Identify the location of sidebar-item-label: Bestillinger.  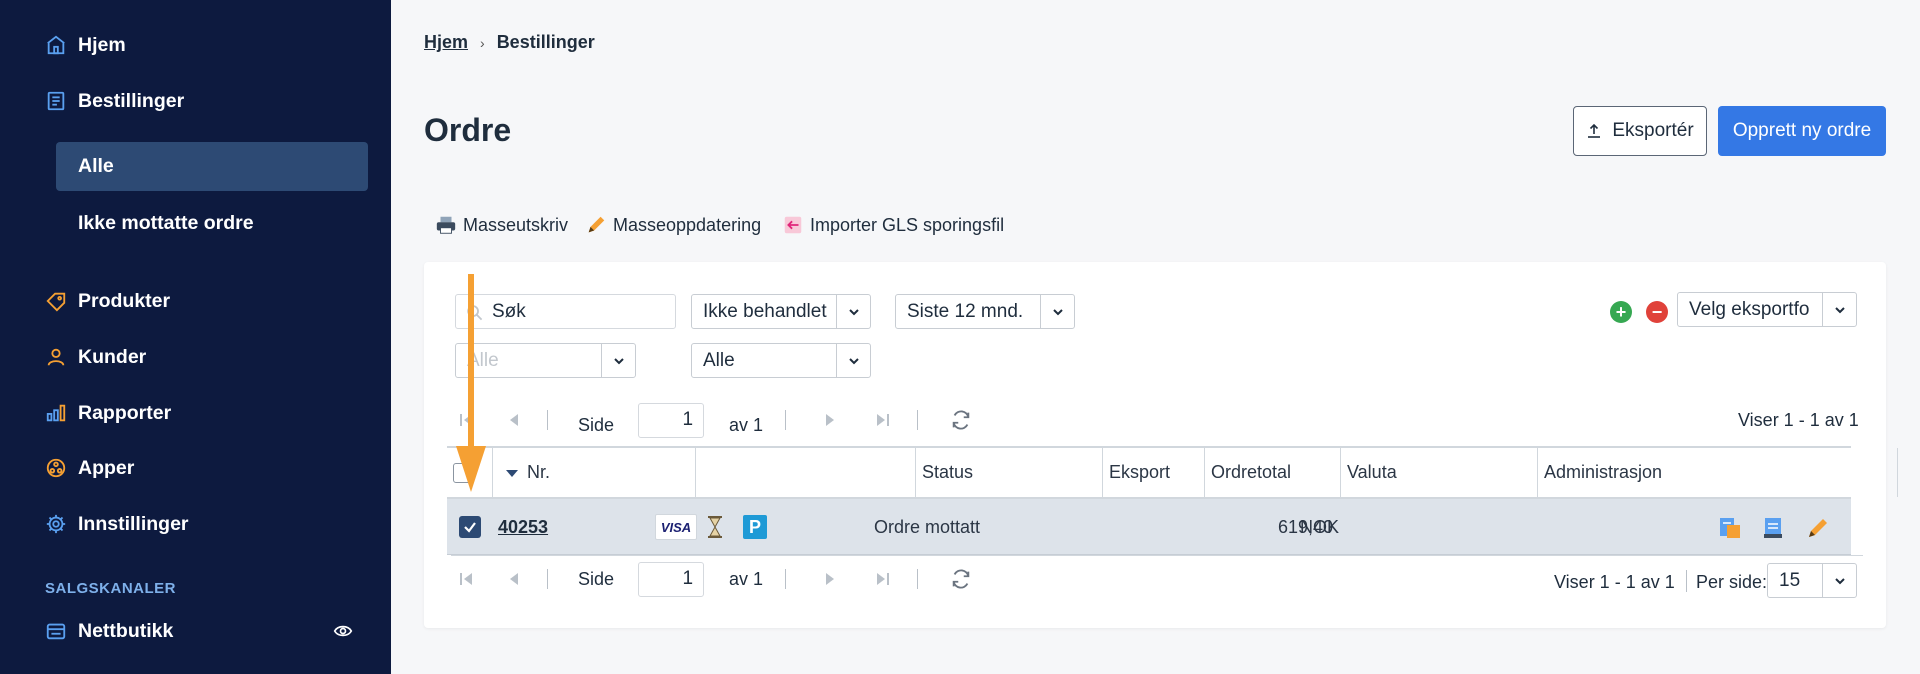
(131, 100).